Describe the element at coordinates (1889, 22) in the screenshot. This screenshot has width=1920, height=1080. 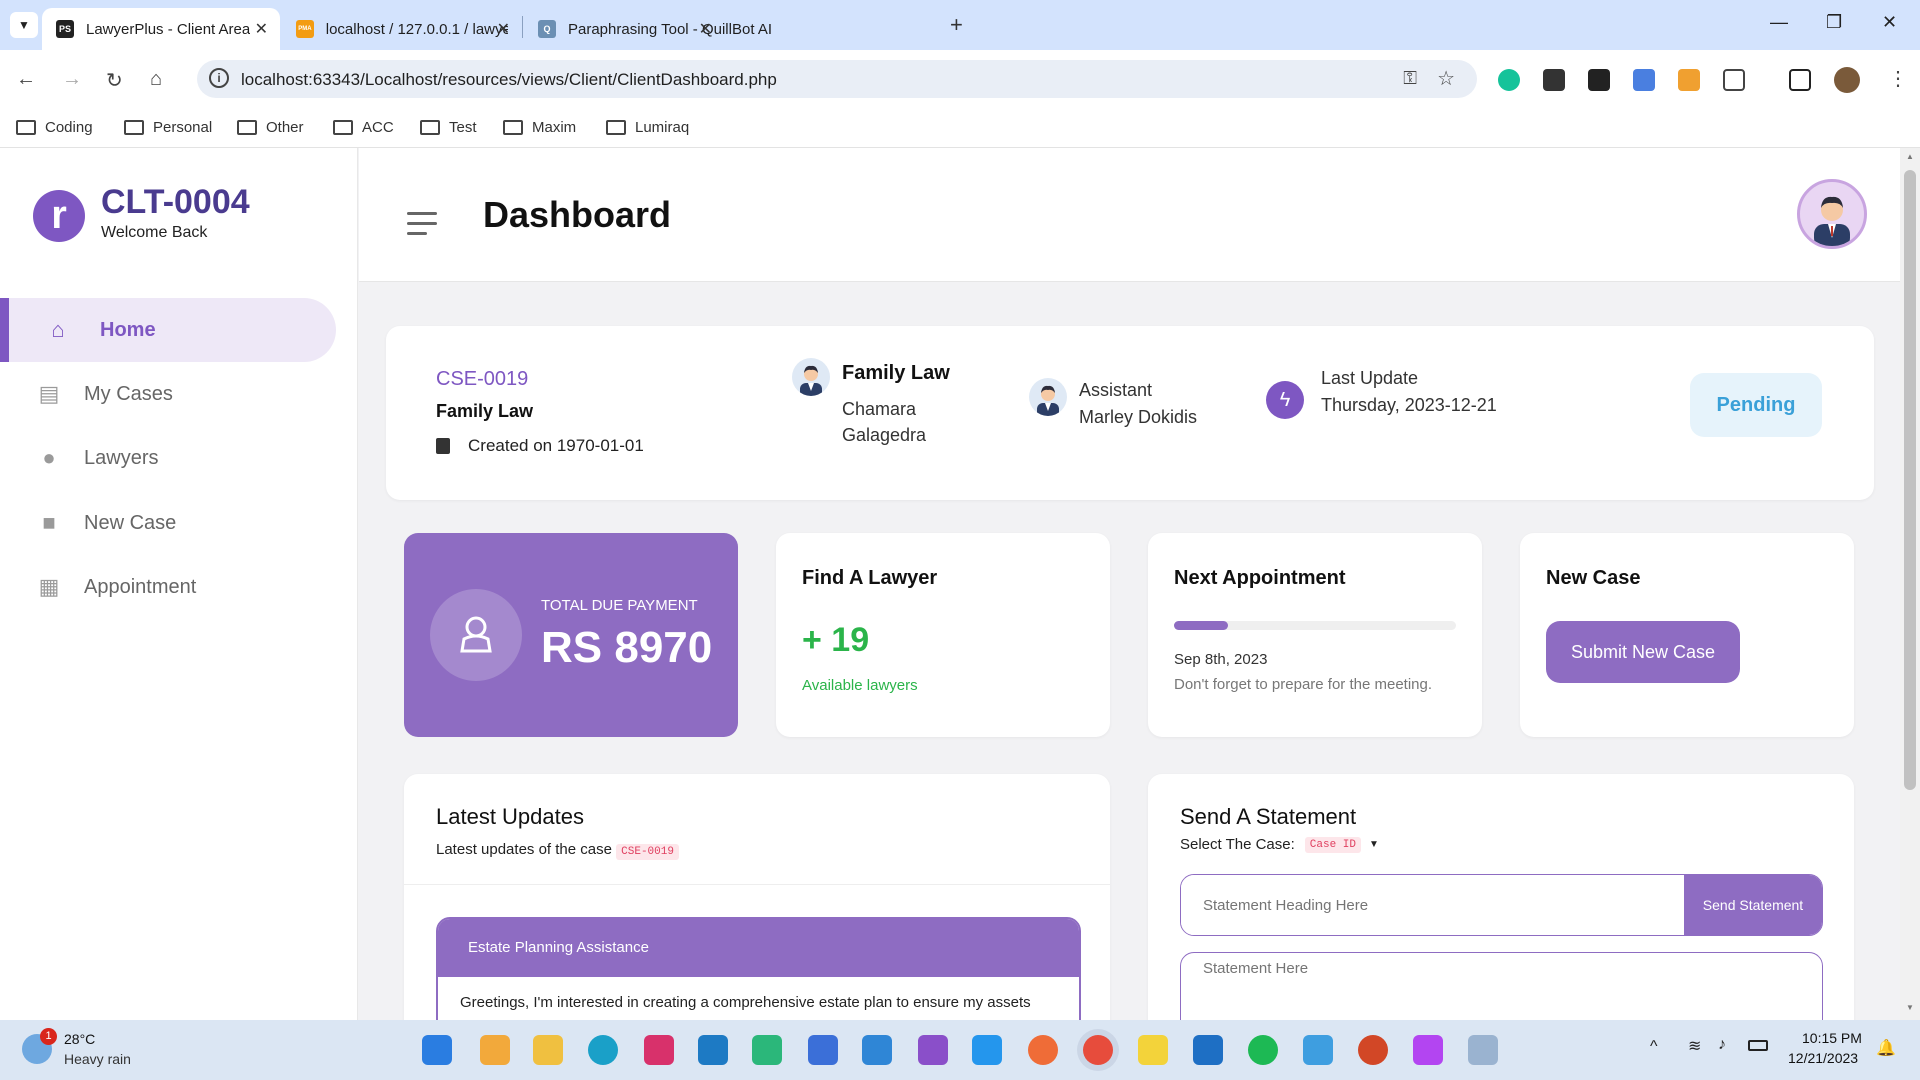
I see `close-window-icon: ✕` at that location.